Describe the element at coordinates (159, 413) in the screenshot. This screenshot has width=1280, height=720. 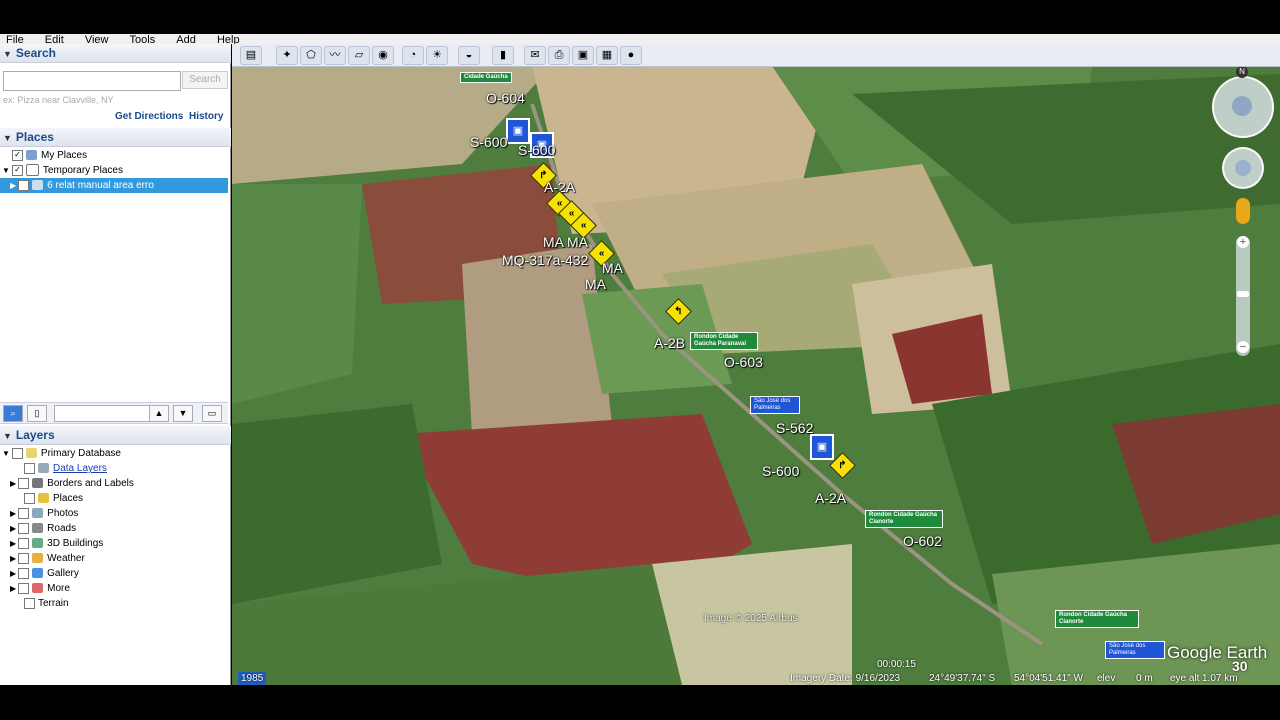
I see `move-up-button: ▲` at that location.